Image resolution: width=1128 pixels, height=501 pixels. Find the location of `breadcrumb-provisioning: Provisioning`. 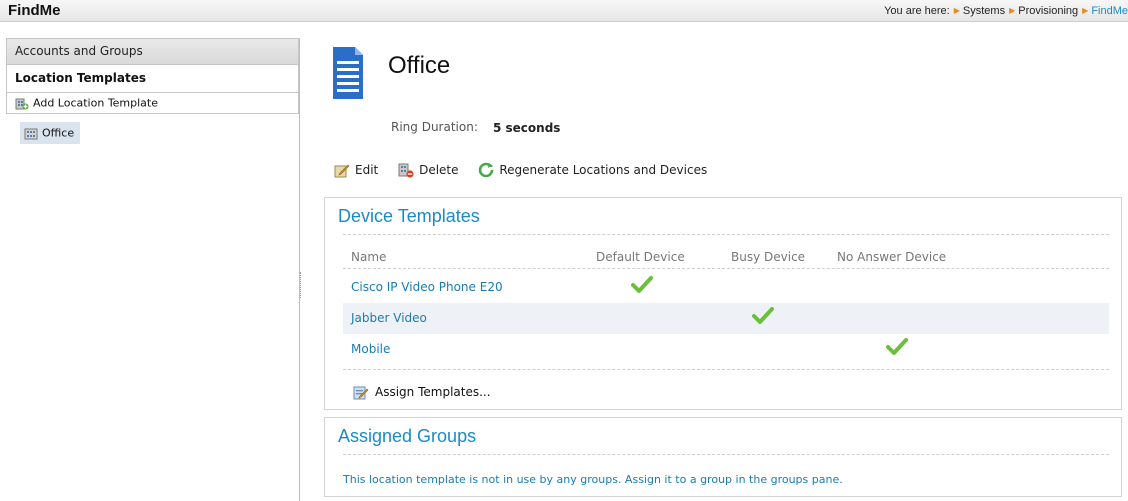

breadcrumb-provisioning: Provisioning is located at coordinates (1048, 11).